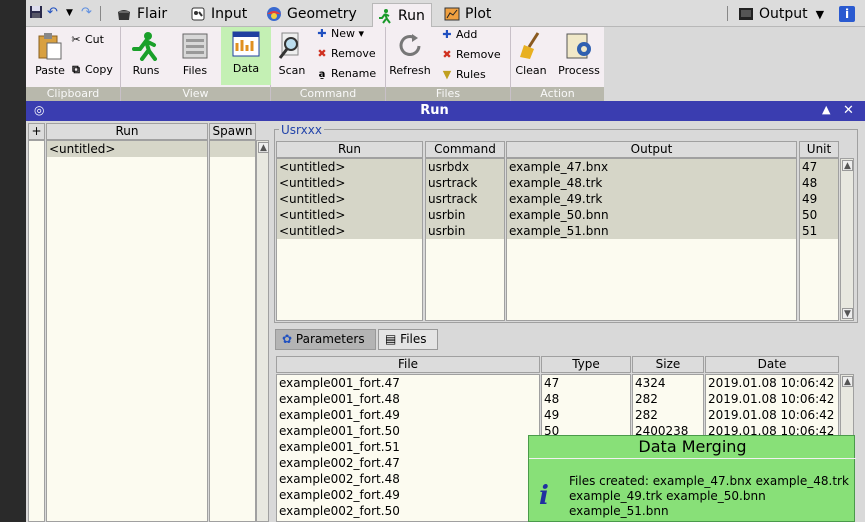 Image resolution: width=865 pixels, height=522 pixels. What do you see at coordinates (772, 364) in the screenshot?
I see `date-column-header: Date` at bounding box center [772, 364].